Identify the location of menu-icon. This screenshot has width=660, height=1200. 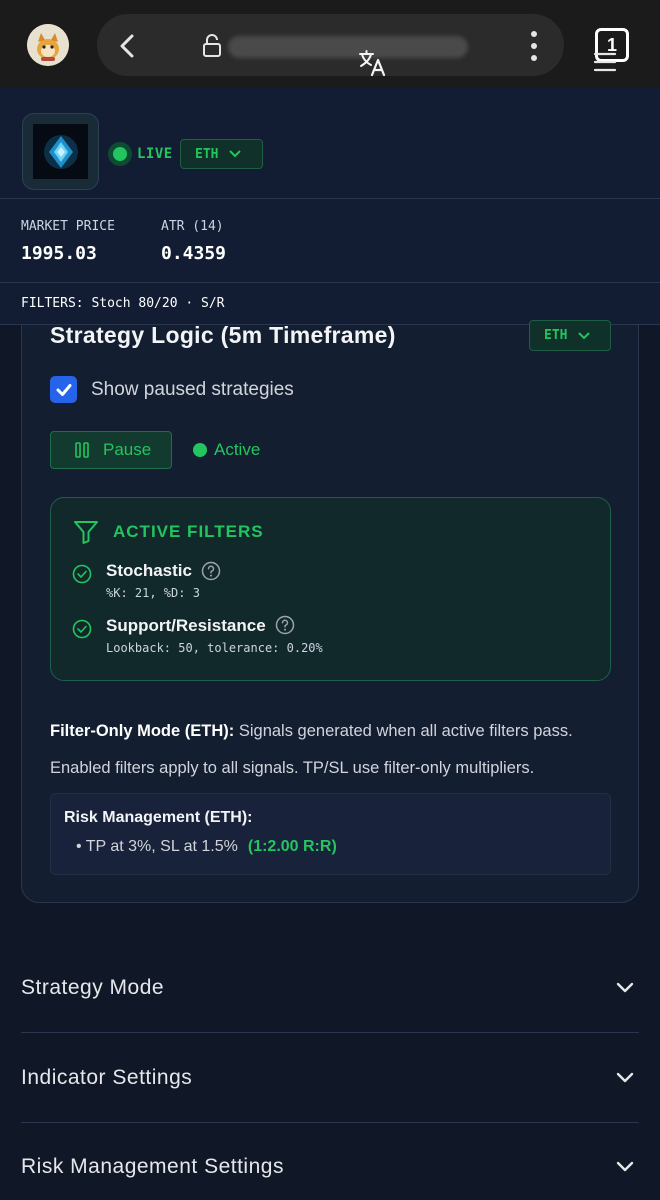
(605, 62).